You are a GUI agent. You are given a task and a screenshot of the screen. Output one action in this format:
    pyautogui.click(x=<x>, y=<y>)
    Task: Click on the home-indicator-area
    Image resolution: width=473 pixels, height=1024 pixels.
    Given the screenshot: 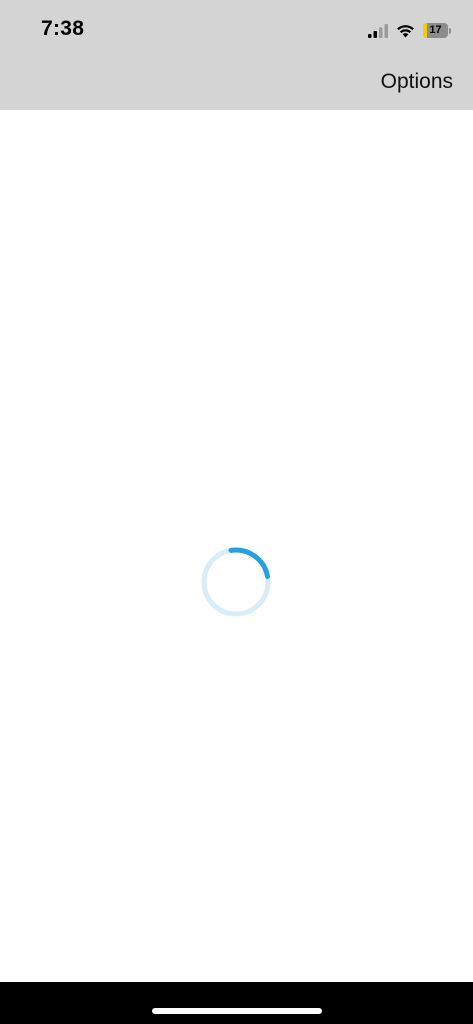 What is the action you would take?
    pyautogui.click(x=236, y=1003)
    